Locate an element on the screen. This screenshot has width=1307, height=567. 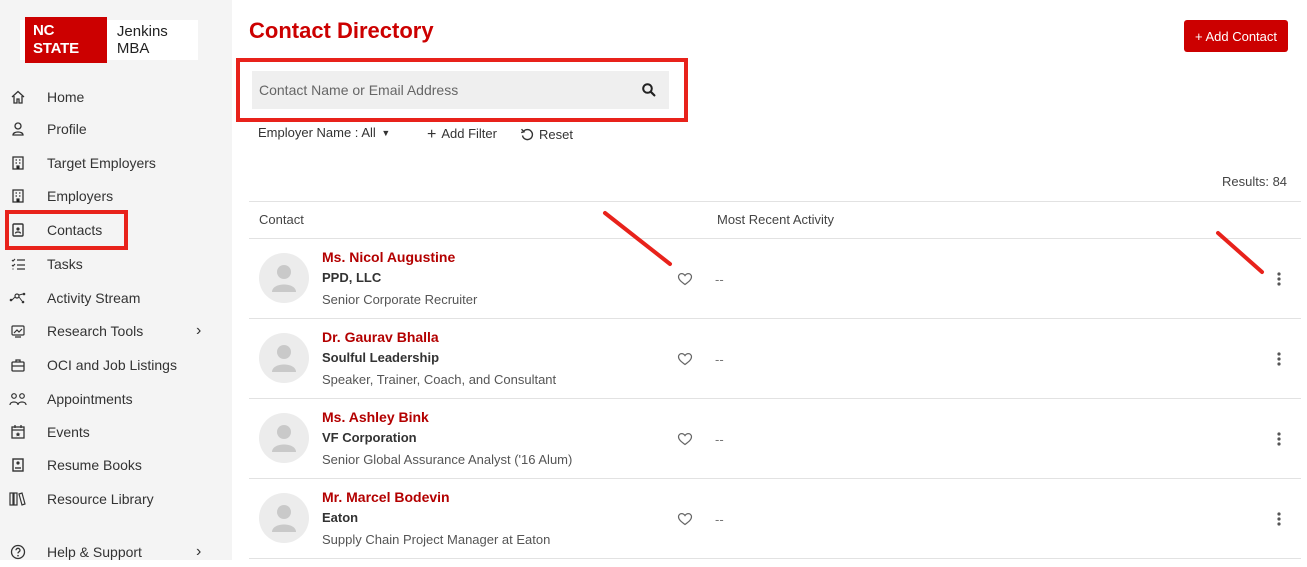
employer-filter-label: Employer Name : All is located at coordinates (317, 132).